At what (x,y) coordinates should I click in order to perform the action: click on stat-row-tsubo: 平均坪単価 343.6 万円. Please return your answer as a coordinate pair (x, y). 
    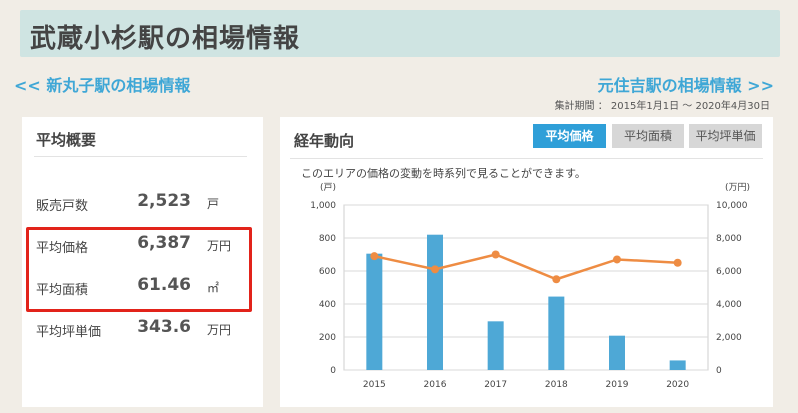
    Looking at the image, I should click on (143, 328).